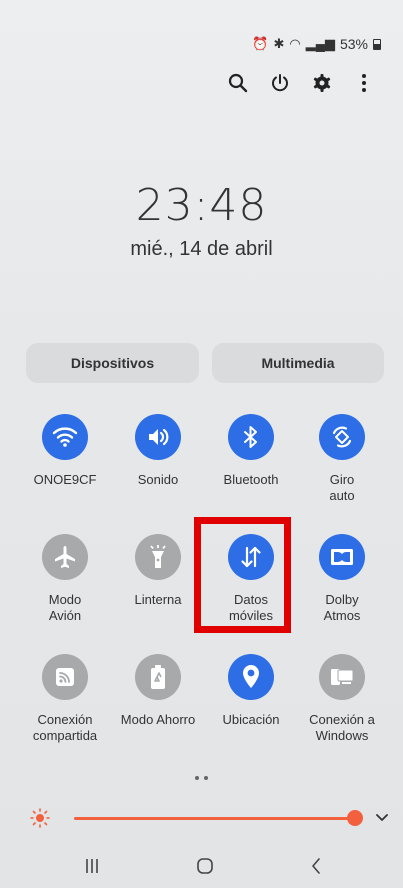 The image size is (403, 888). I want to click on tile-label: ONOE9CF, so click(65, 479).